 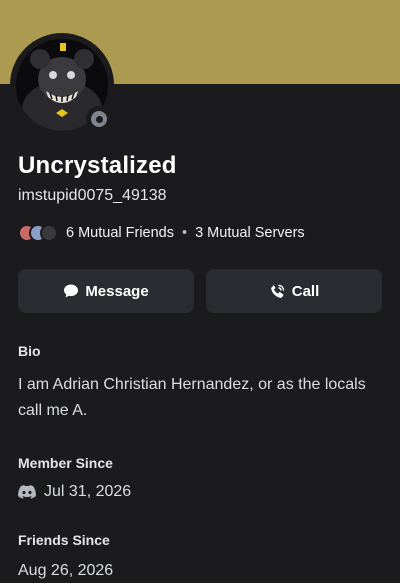 What do you see at coordinates (305, 291) in the screenshot?
I see `call-button-label: Call` at bounding box center [305, 291].